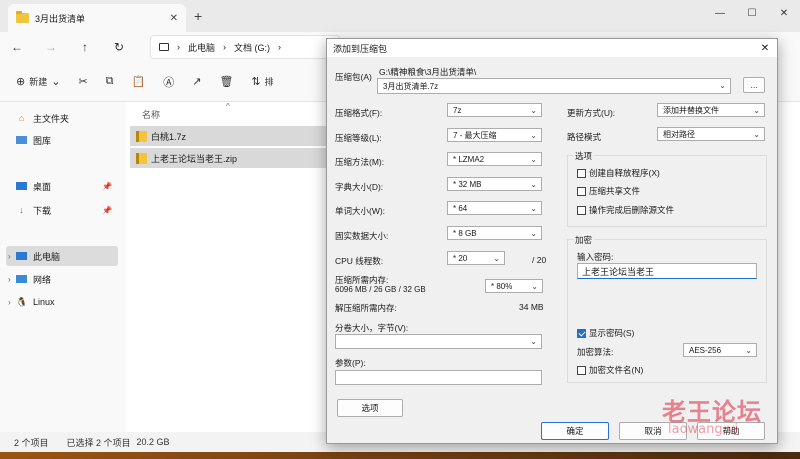  What do you see at coordinates (38, 81) in the screenshot?
I see `new-button: ⊕ 新建 ⌄` at bounding box center [38, 81].